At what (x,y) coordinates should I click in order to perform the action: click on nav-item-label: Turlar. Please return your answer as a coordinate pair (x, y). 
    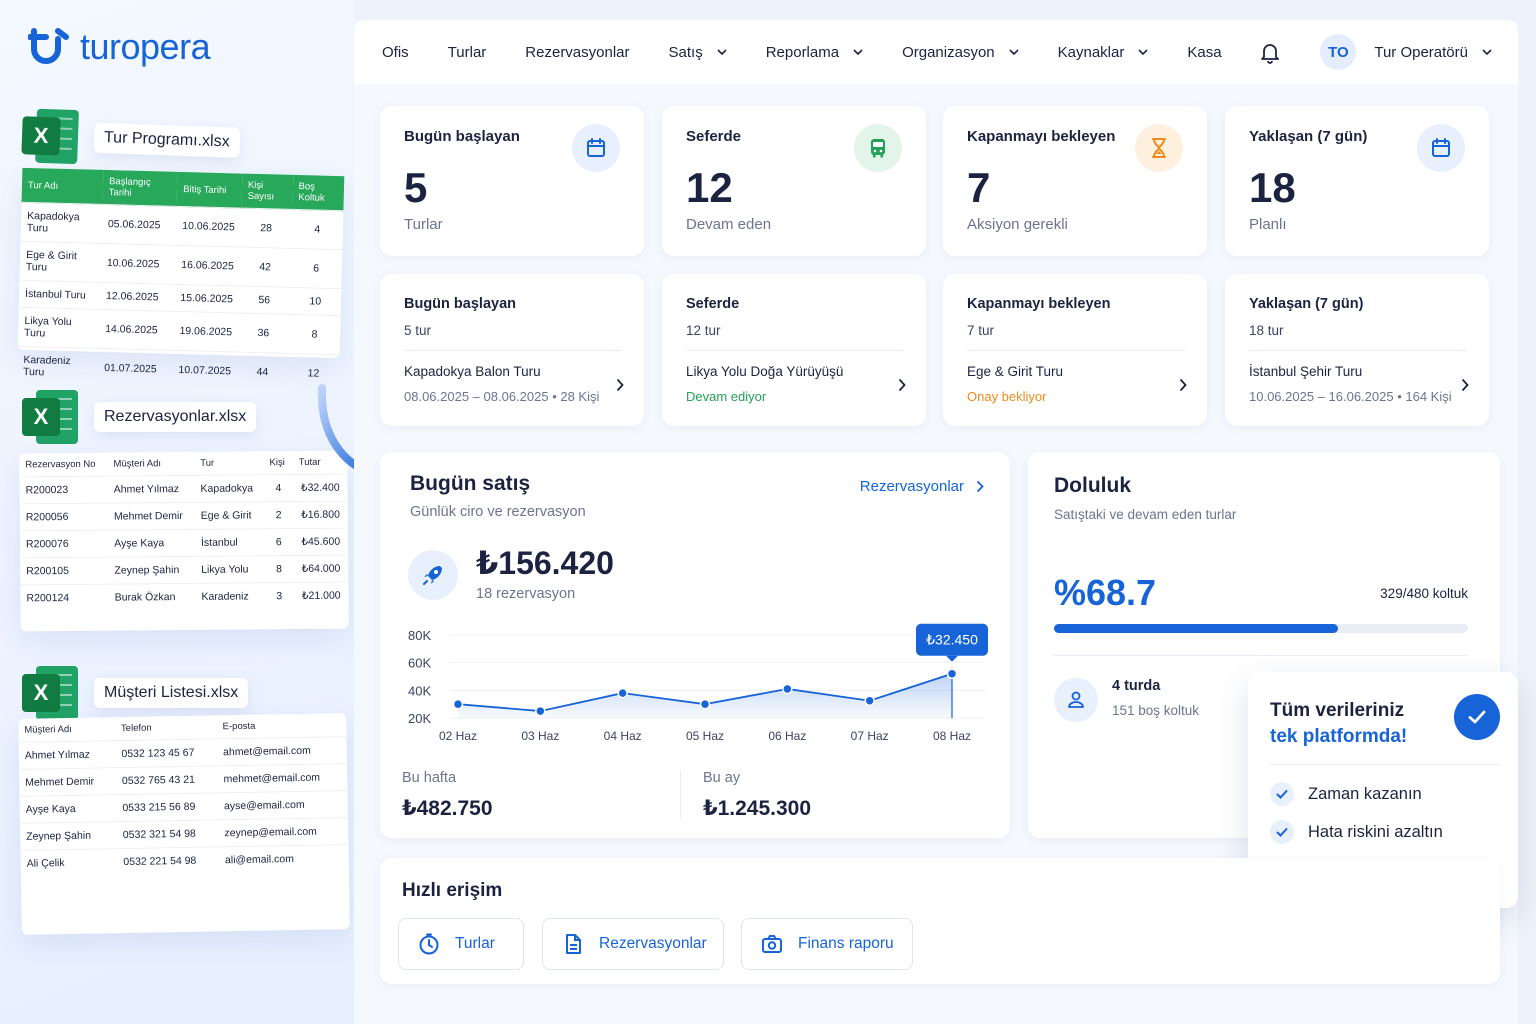
    Looking at the image, I should click on (467, 52).